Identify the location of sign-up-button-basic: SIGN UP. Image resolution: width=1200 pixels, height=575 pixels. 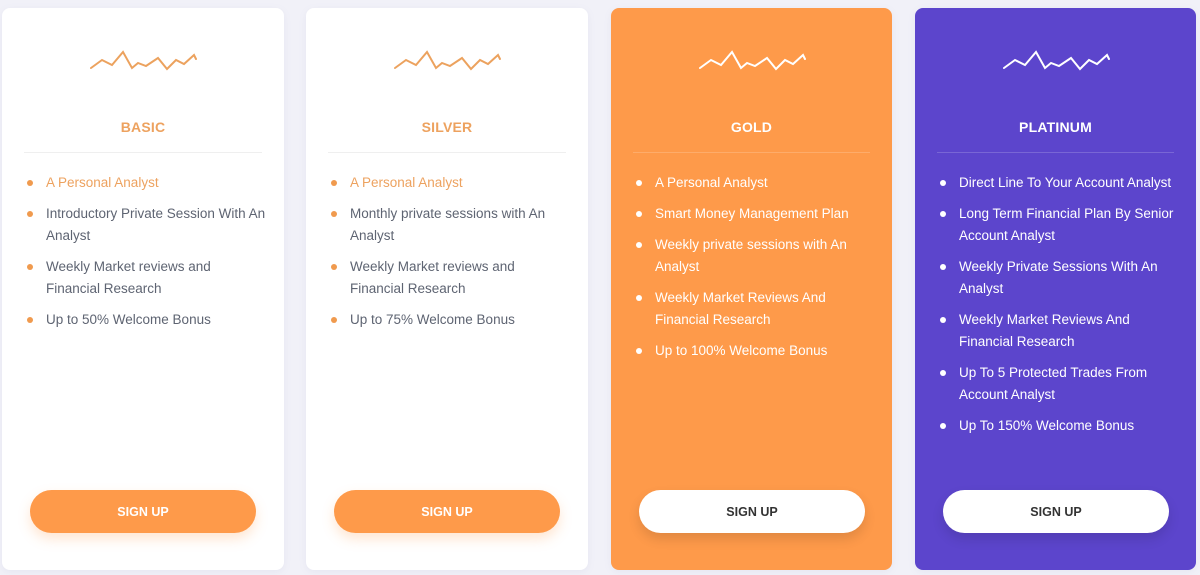
(143, 511).